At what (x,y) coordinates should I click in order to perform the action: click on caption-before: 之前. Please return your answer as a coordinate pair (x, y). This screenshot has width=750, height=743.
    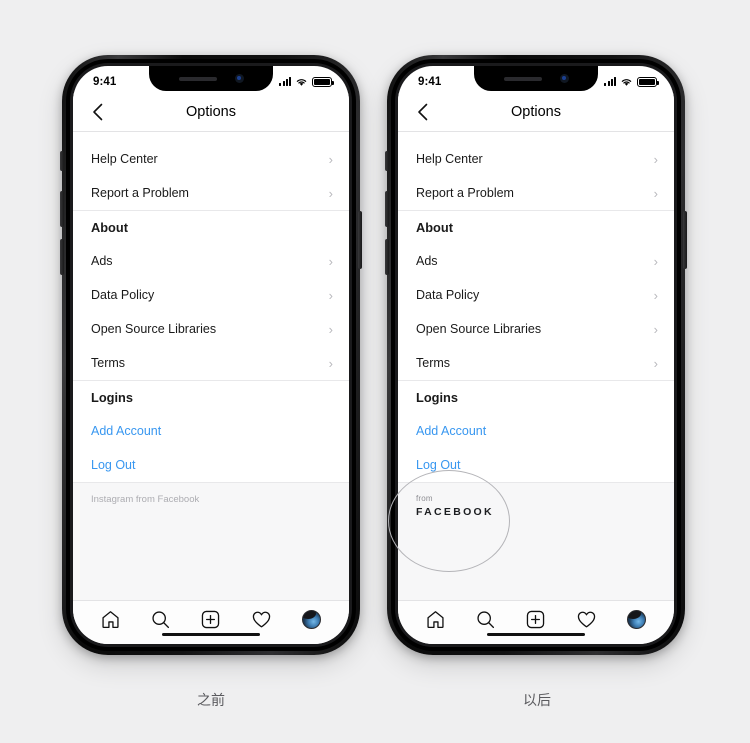
    Looking at the image, I should click on (211, 700).